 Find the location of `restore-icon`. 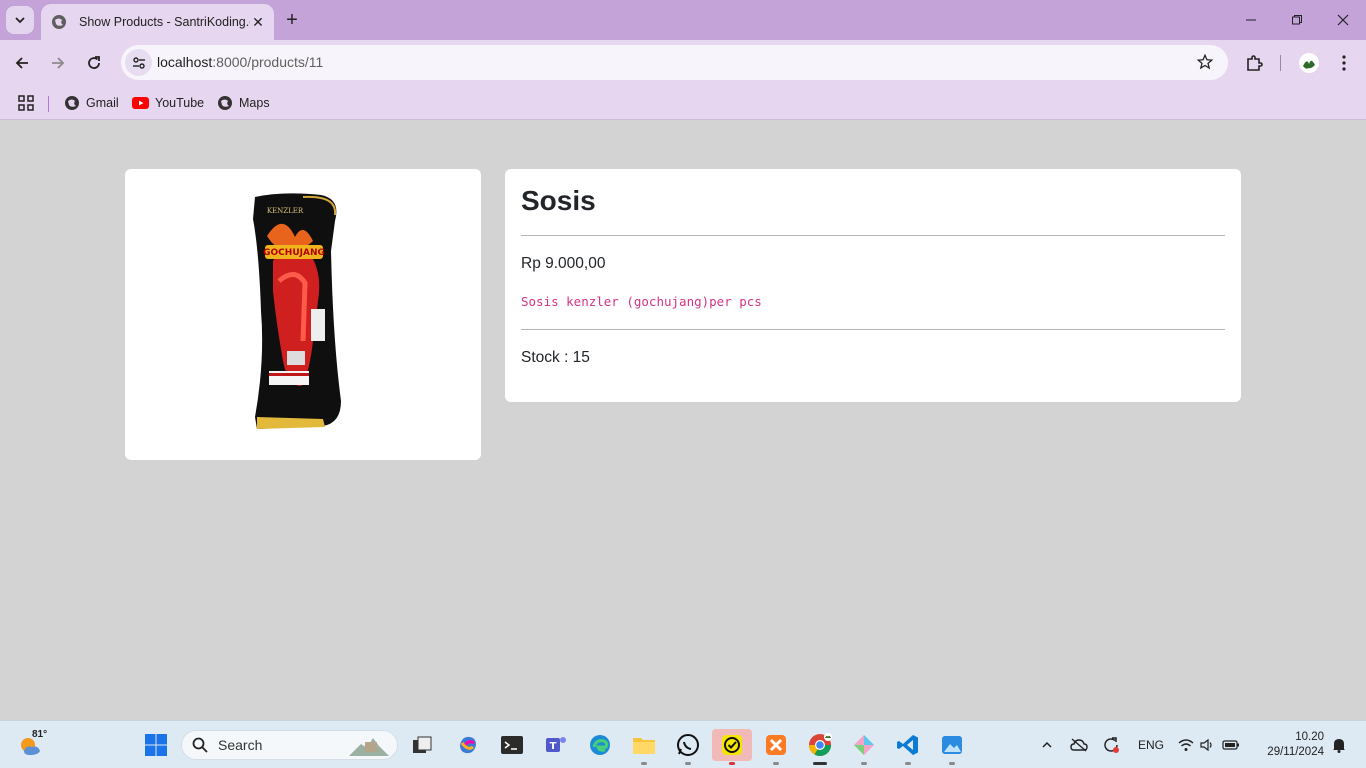

restore-icon is located at coordinates (1297, 20).